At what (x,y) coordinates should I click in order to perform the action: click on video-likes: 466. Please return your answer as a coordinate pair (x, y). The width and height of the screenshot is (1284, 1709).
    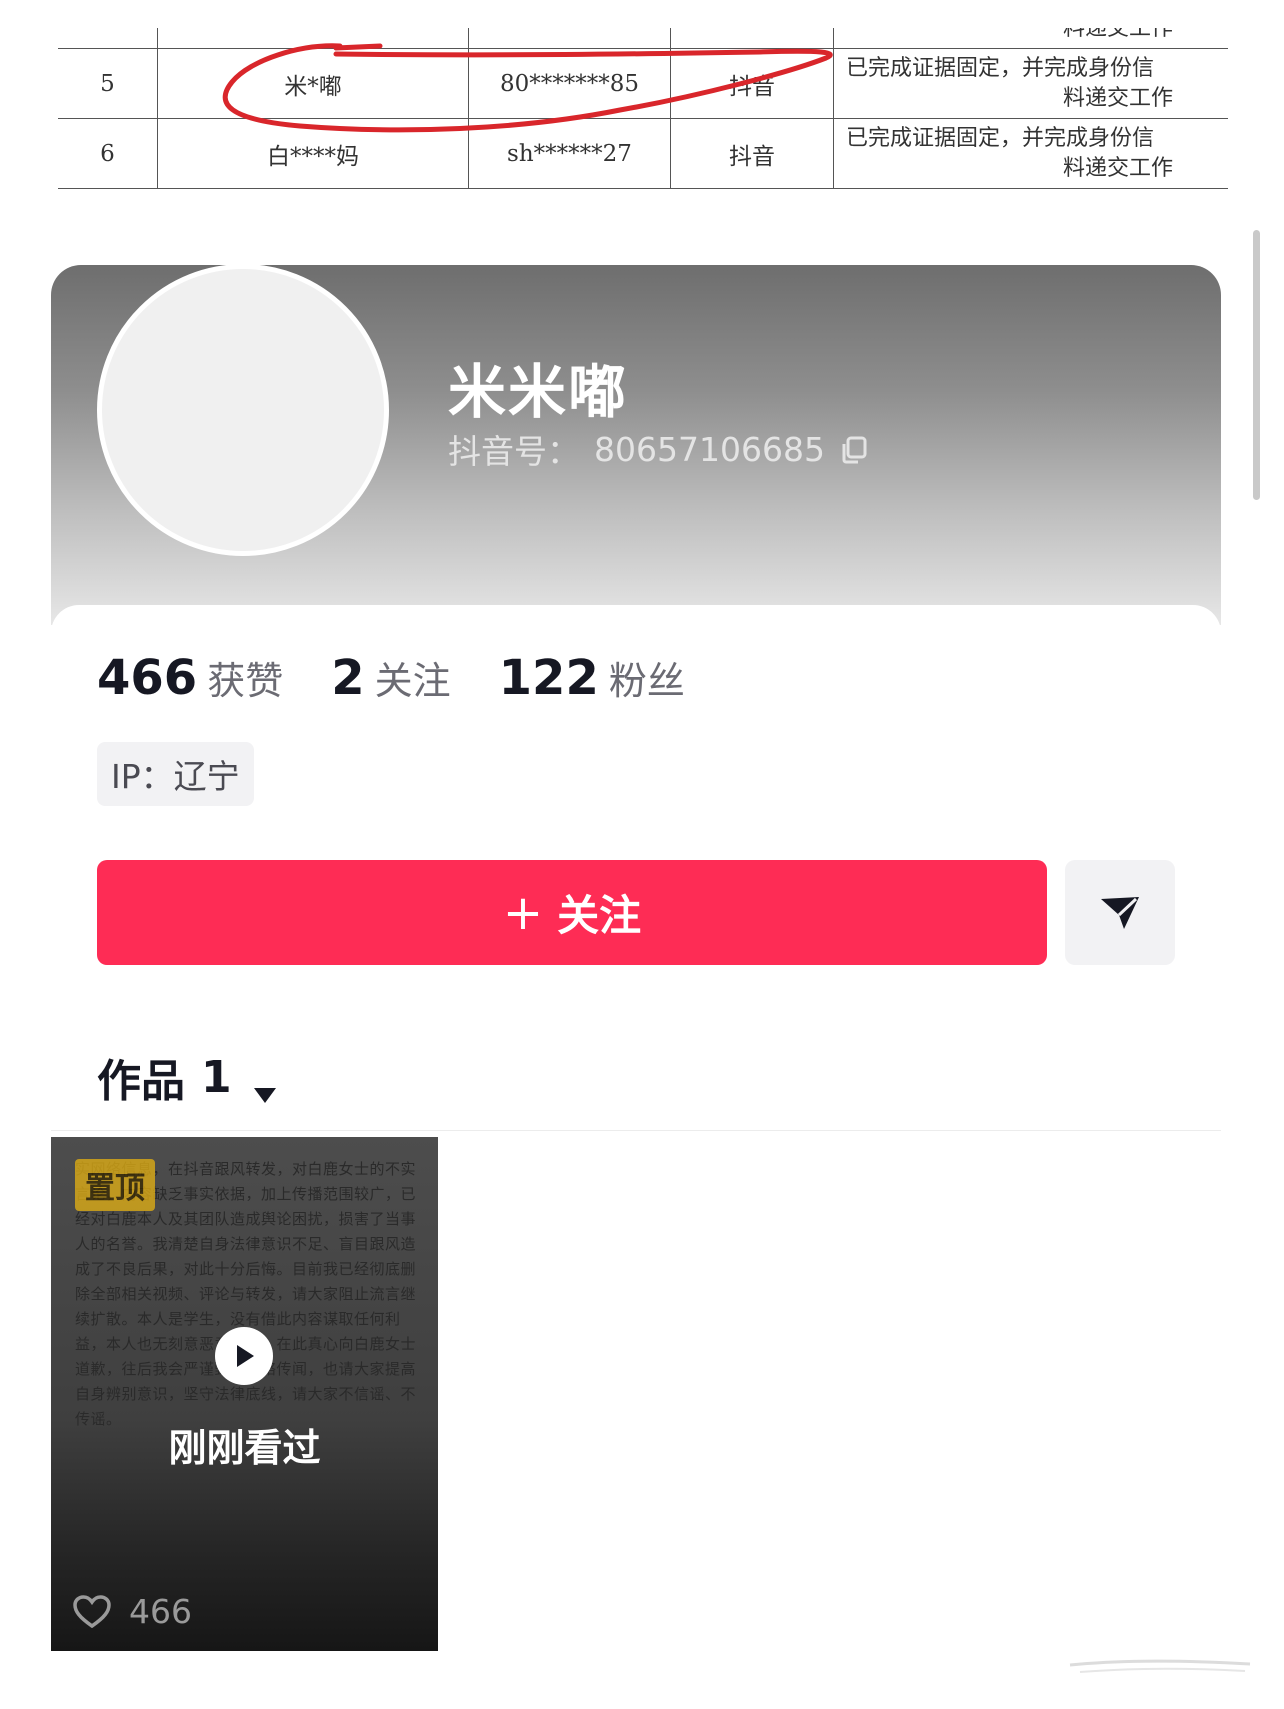
    Looking at the image, I should click on (132, 1611).